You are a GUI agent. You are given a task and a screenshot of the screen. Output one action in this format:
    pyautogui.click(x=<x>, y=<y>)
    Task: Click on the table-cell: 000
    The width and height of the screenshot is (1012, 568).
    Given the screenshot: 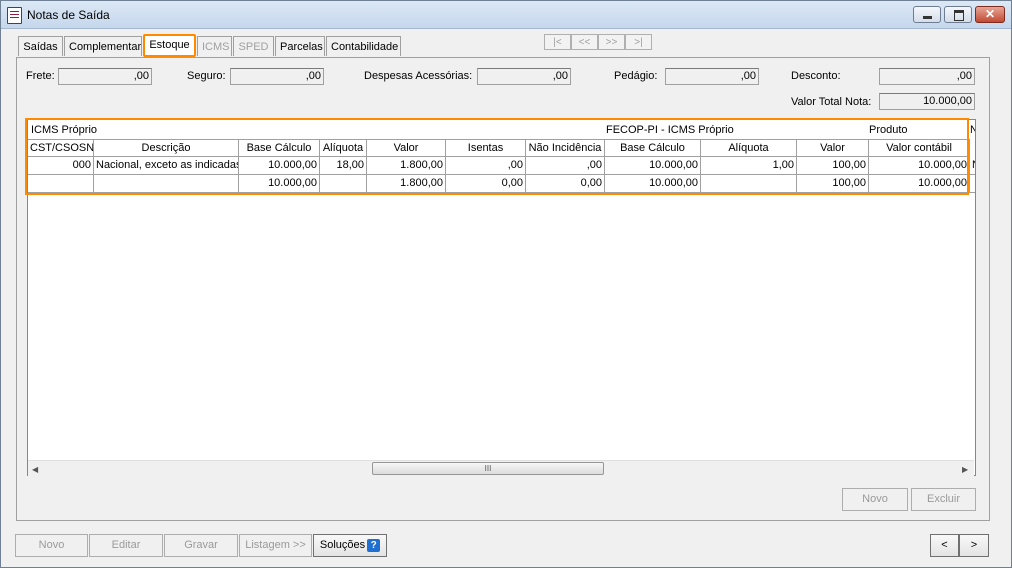 What is the action you would take?
    pyautogui.click(x=61, y=166)
    